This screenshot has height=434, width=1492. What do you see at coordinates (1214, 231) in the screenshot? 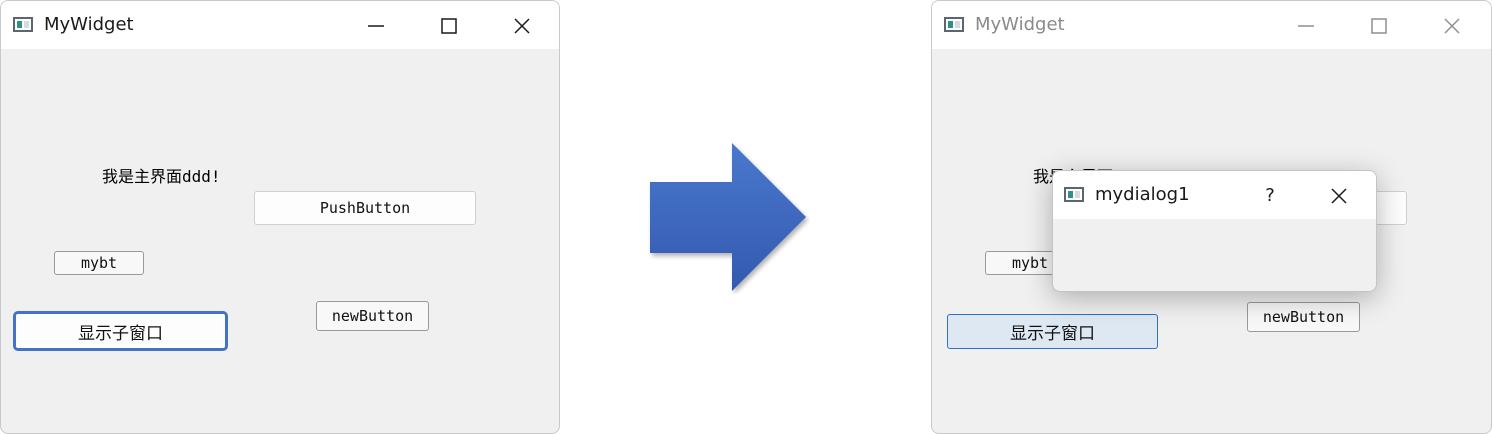
I see `child-dialog: mydialog1 ?` at bounding box center [1214, 231].